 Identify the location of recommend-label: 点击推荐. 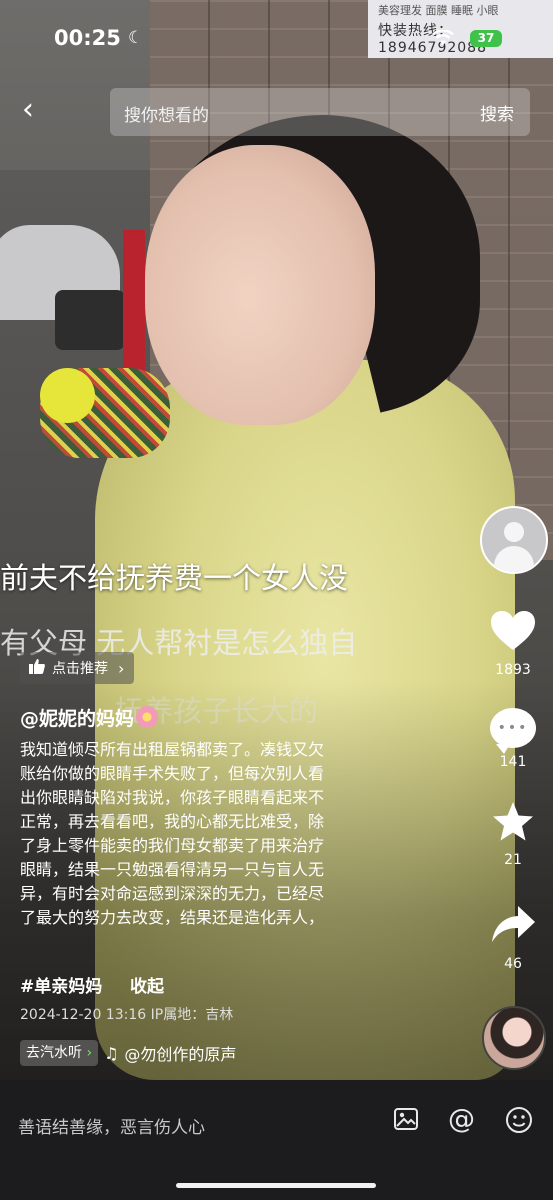
(80, 669).